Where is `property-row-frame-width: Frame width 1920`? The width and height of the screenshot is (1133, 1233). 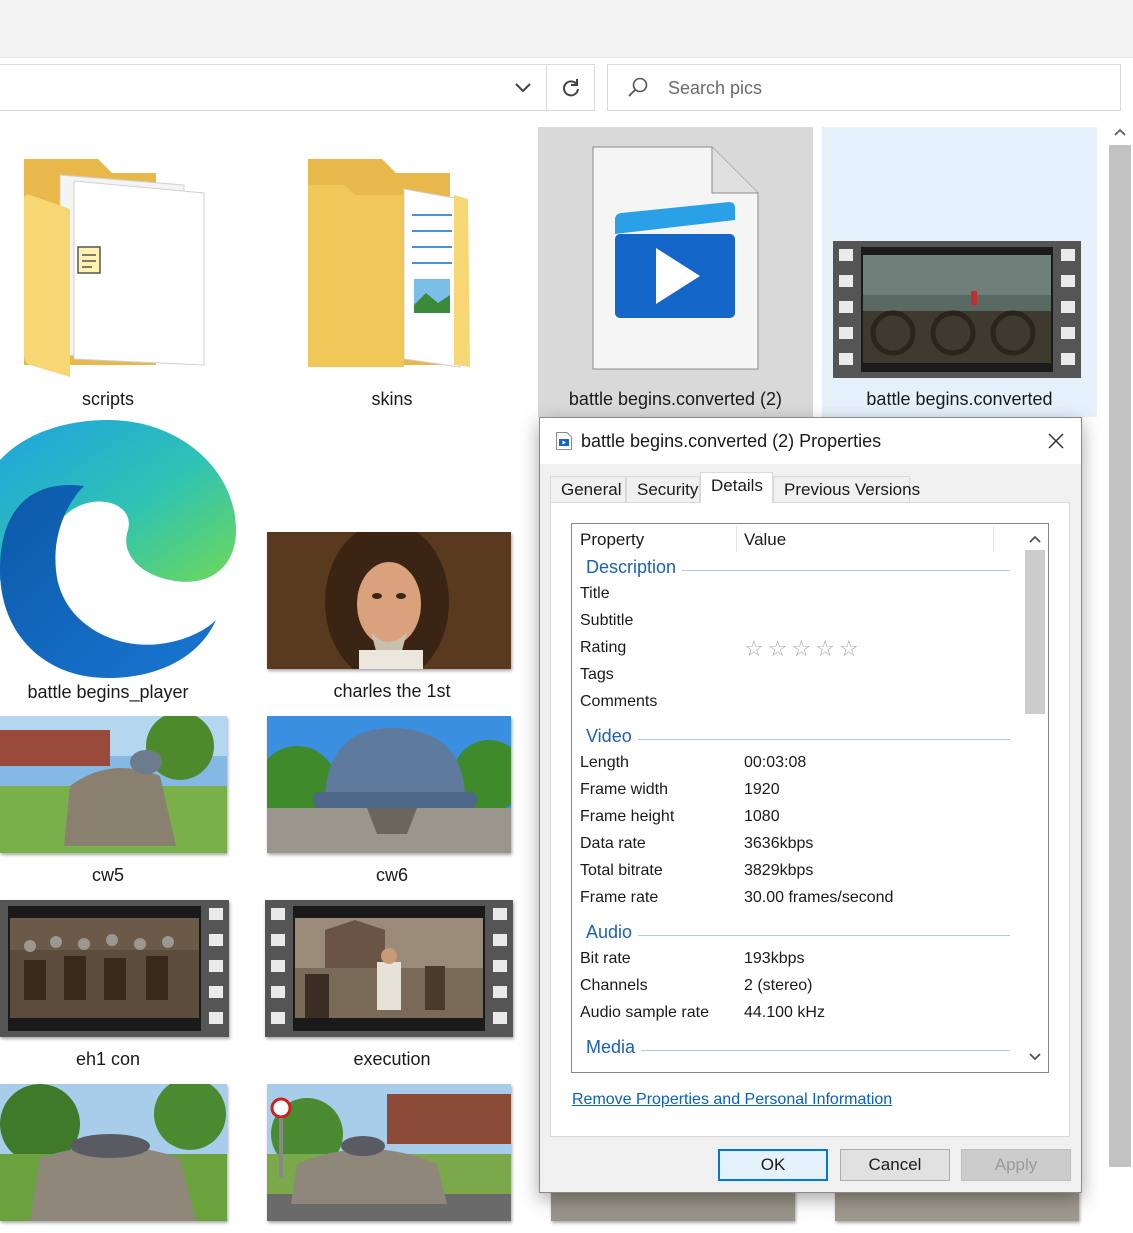
property-row-frame-width: Frame width 1920 is located at coordinates (797, 791).